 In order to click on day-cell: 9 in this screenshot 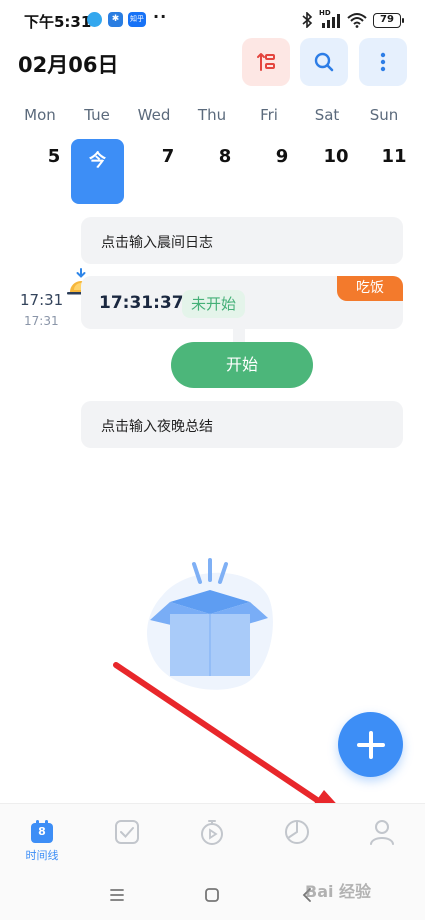, I will do `click(282, 156)`.